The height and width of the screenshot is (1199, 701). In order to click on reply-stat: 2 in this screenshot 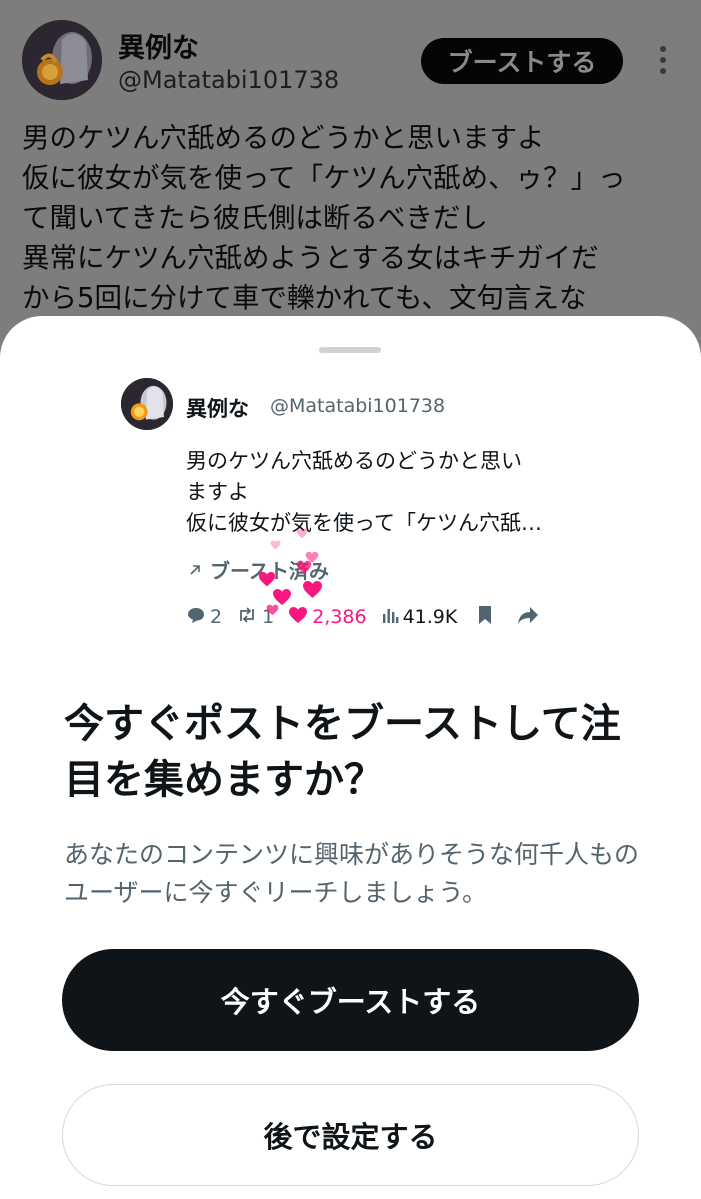, I will do `click(204, 617)`.